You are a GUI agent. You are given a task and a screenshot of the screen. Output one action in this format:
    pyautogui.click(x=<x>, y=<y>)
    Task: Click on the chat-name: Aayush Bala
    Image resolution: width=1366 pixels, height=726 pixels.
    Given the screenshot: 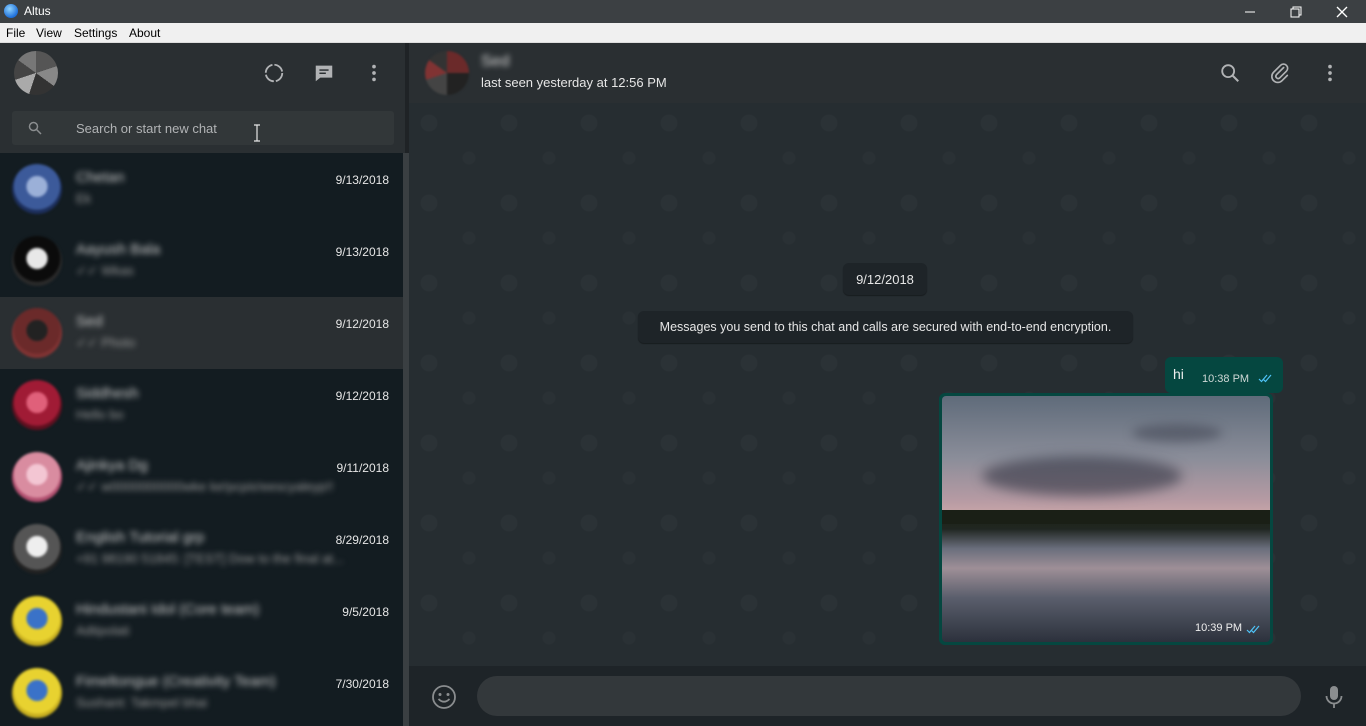 What is the action you would take?
    pyautogui.click(x=118, y=249)
    